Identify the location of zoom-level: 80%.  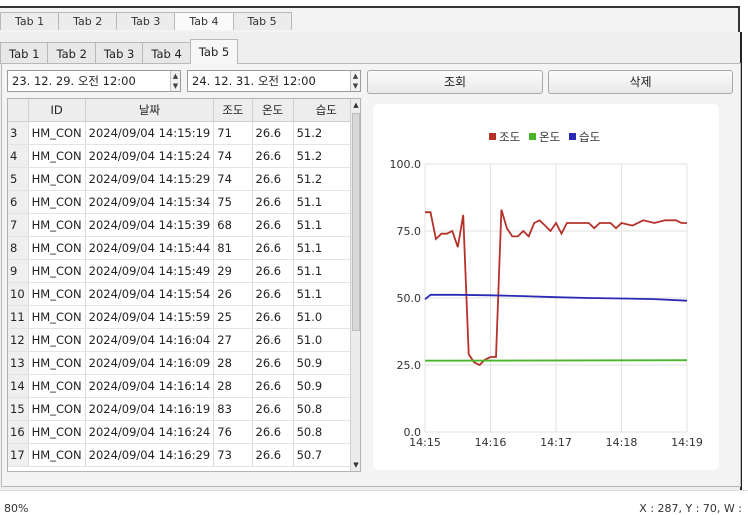
(16, 508).